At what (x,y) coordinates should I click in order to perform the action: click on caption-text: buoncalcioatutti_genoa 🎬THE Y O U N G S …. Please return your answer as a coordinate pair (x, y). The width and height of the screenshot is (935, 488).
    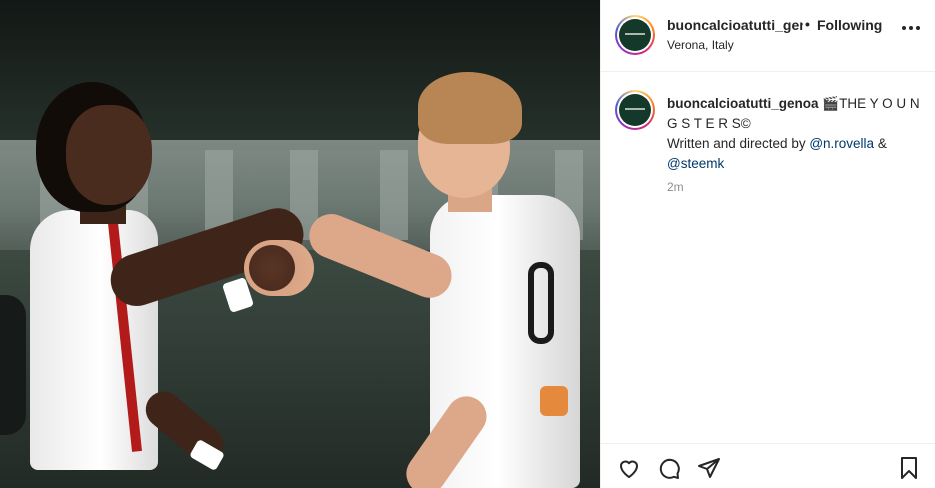
    Looking at the image, I should click on (796, 134).